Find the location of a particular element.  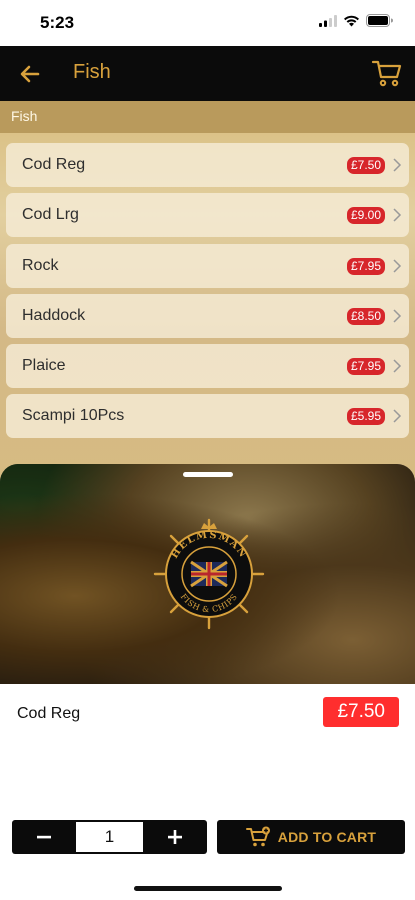

signal-icon is located at coordinates (328, 20).